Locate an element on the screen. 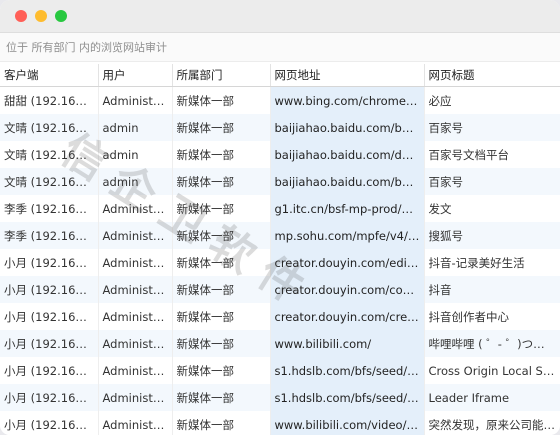 The width and height of the screenshot is (560, 435). url-cell: www.bilibili.com/ is located at coordinates (347, 343).